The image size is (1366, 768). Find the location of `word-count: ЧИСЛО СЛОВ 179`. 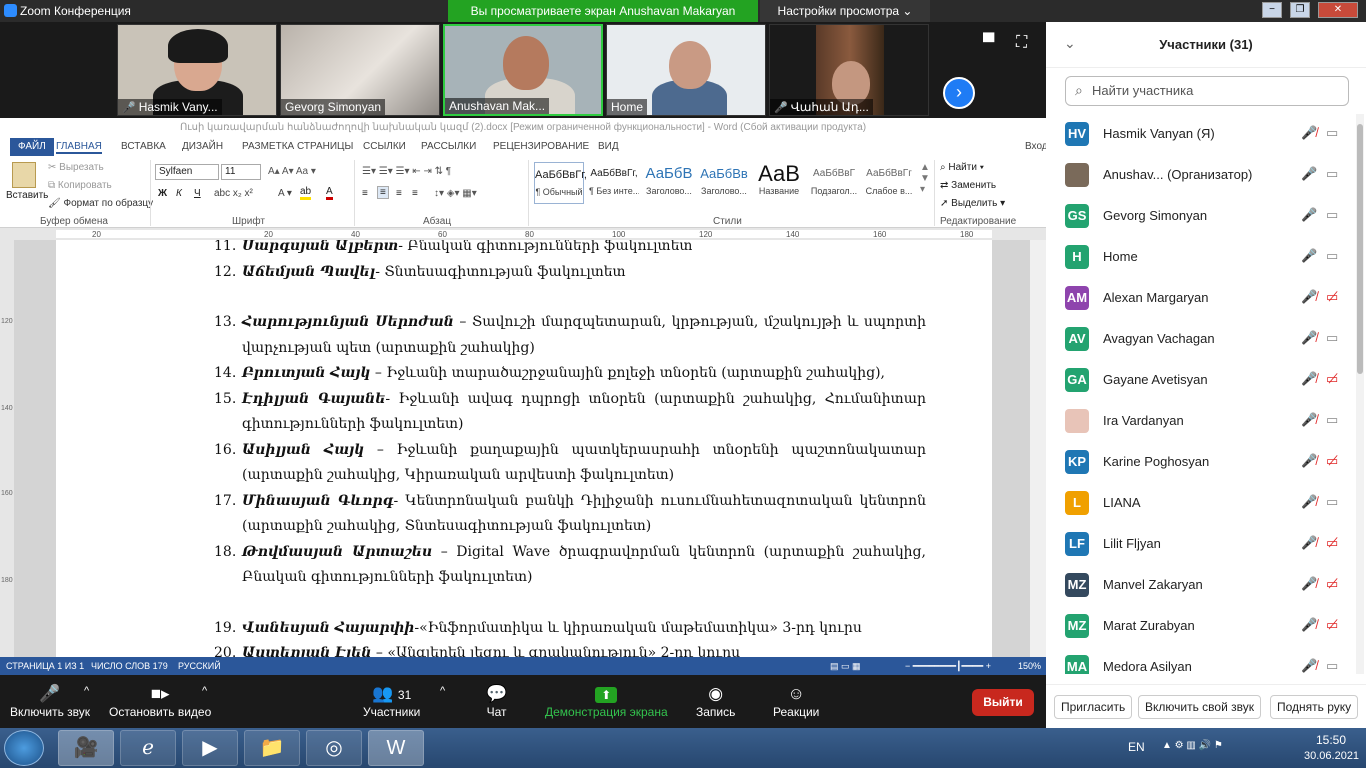

word-count: ЧИСЛО СЛОВ 179 is located at coordinates (129, 666).